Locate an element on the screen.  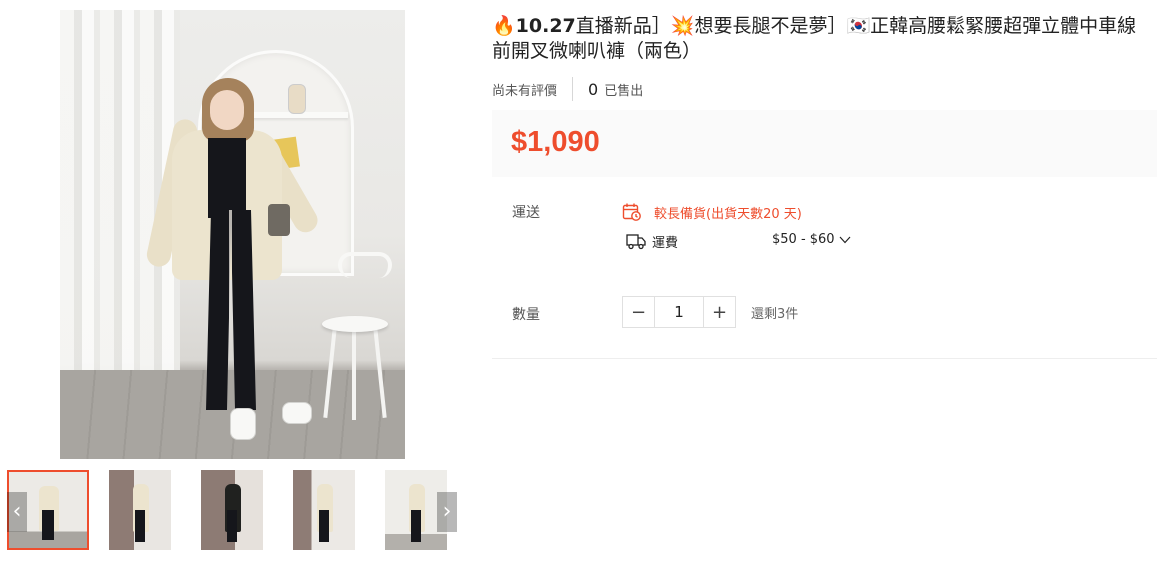
shipping-fee-range: $50 - $60 is located at coordinates (803, 239).